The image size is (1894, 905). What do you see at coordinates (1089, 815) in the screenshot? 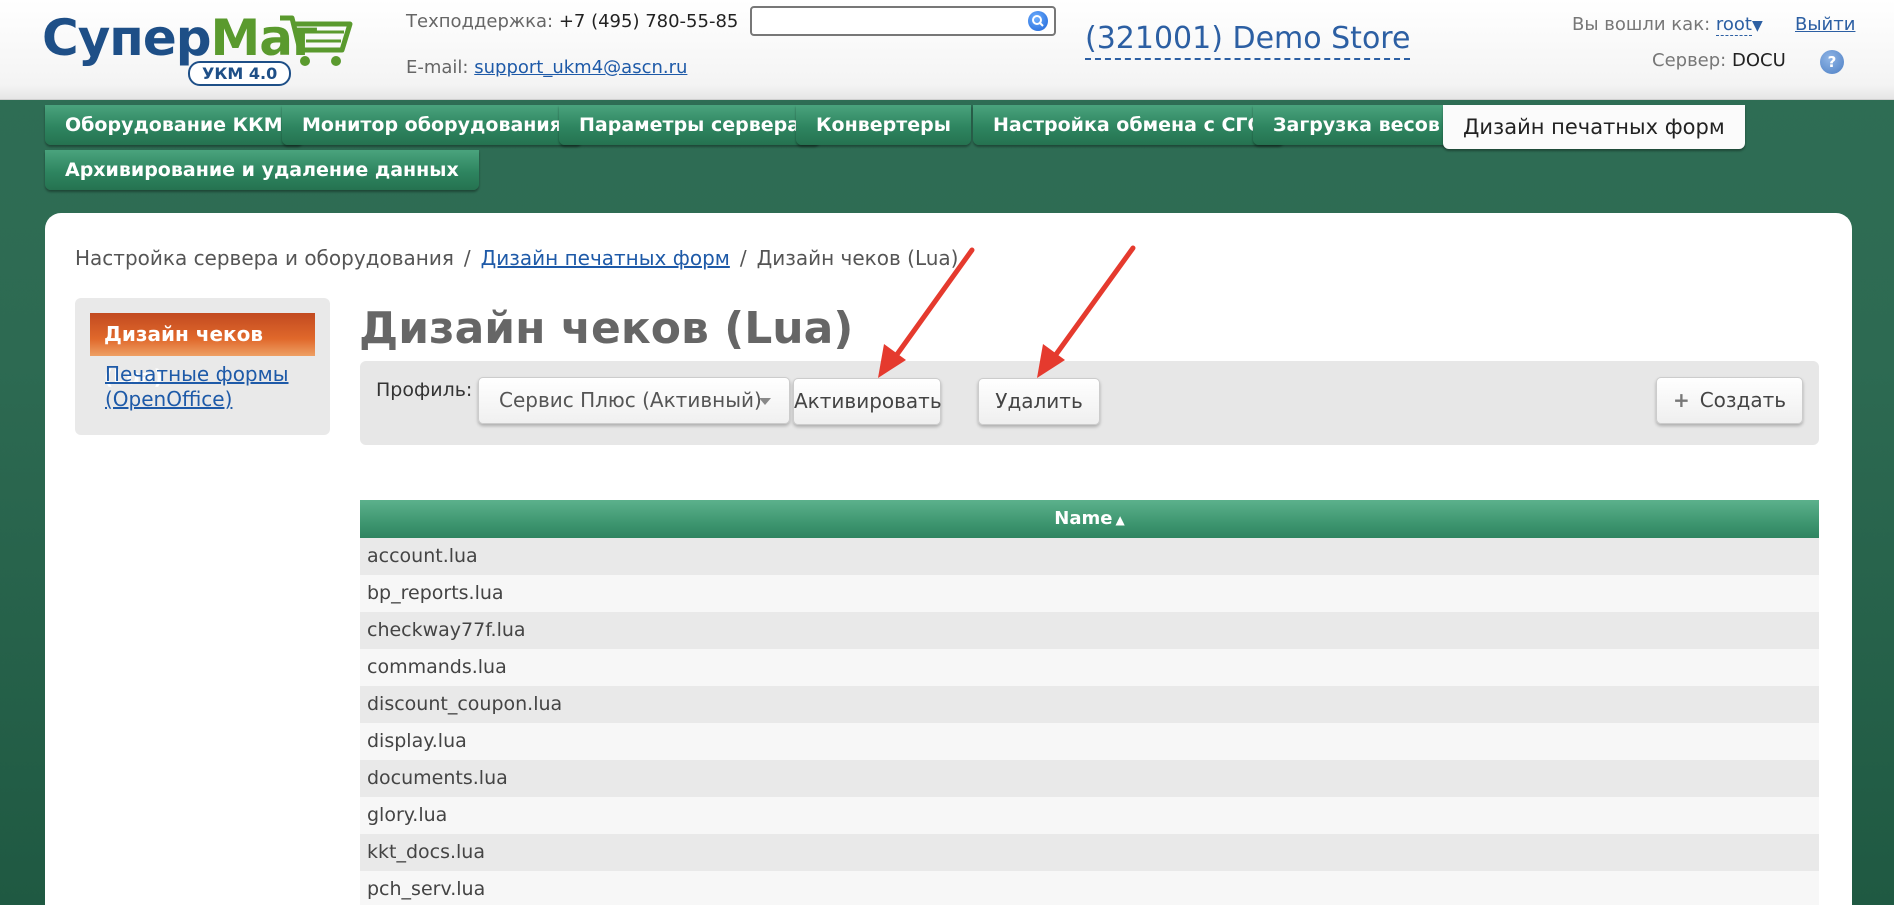
I see `table-row: glory.lua` at bounding box center [1089, 815].